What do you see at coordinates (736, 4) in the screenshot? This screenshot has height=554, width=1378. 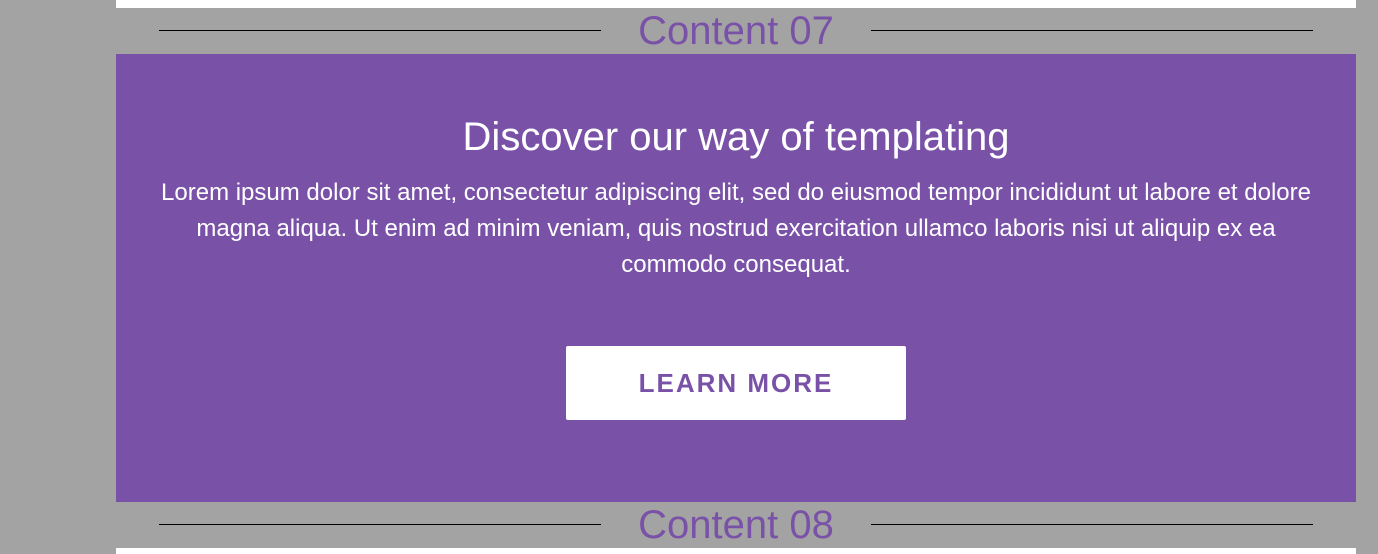 I see `previous-section-edge` at bounding box center [736, 4].